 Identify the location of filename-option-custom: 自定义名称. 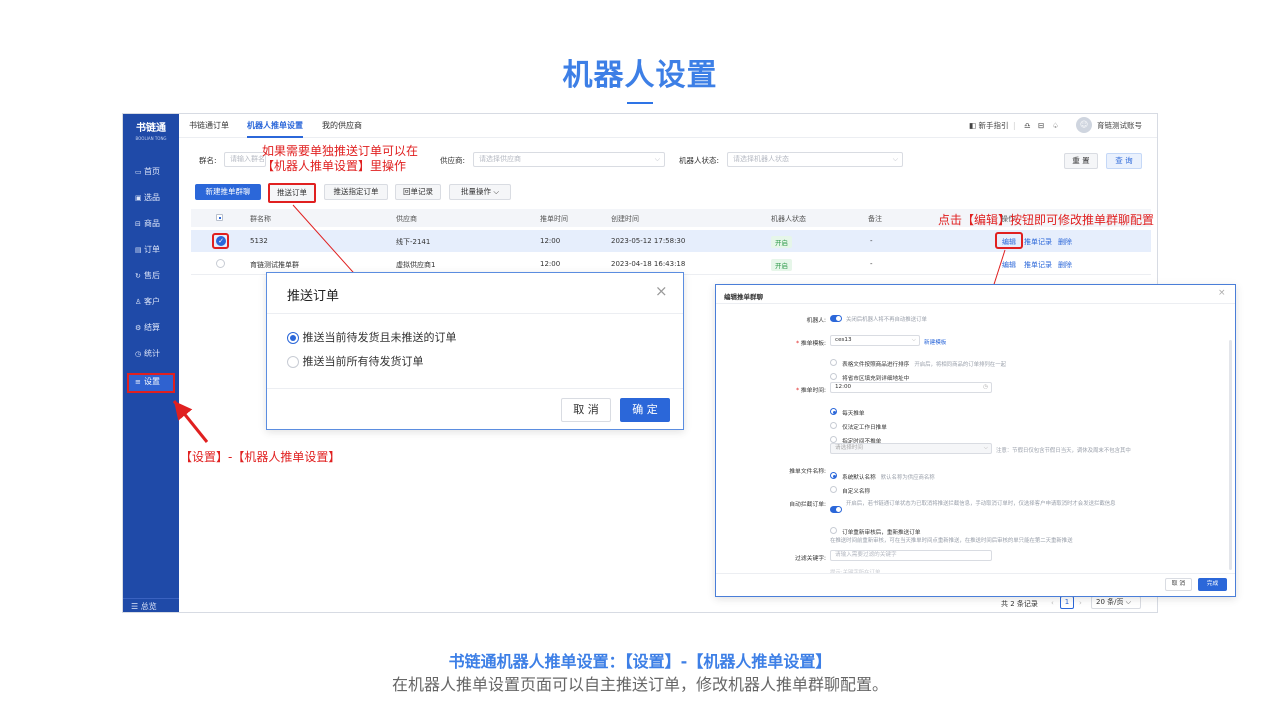
(850, 487).